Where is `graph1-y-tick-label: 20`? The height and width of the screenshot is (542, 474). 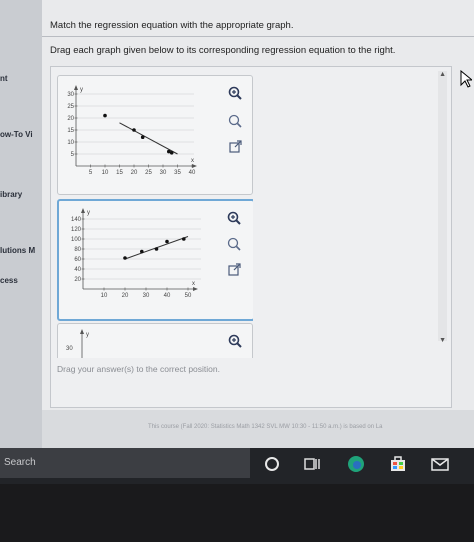
graph1-y-tick-label: 20 is located at coordinates (70, 119).